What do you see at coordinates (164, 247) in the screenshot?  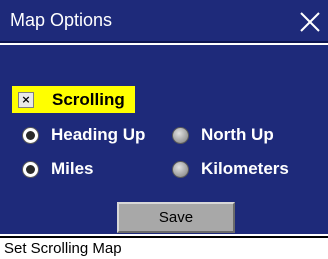 I see `status-bar: Set Scrolling Map` at bounding box center [164, 247].